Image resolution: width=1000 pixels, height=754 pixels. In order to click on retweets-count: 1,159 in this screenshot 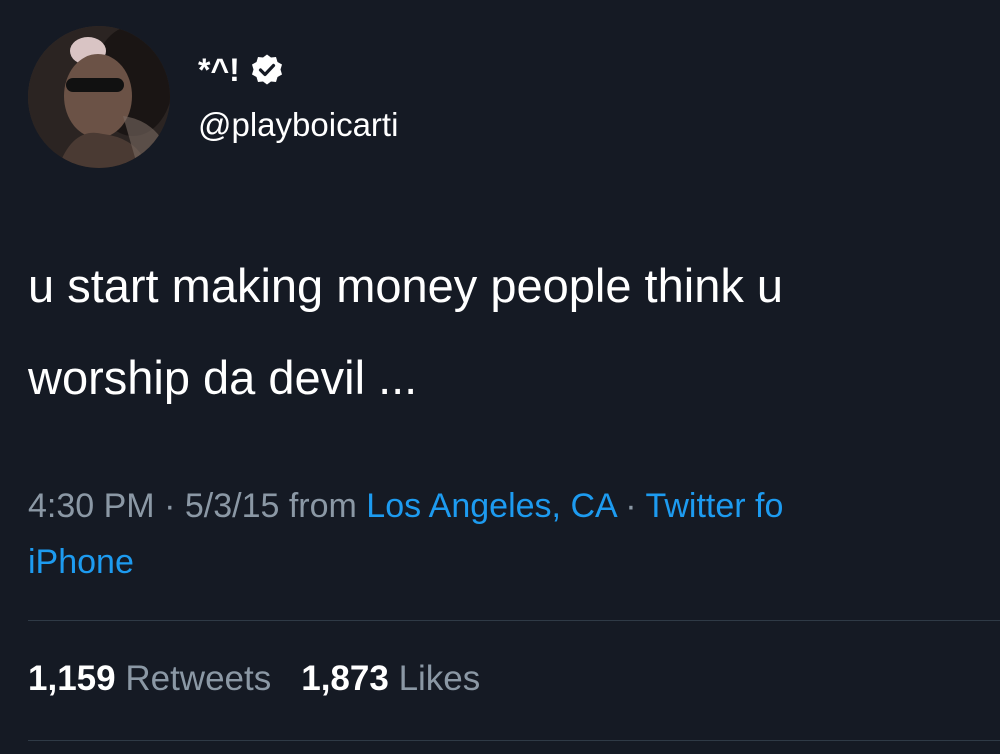, I will do `click(72, 678)`.